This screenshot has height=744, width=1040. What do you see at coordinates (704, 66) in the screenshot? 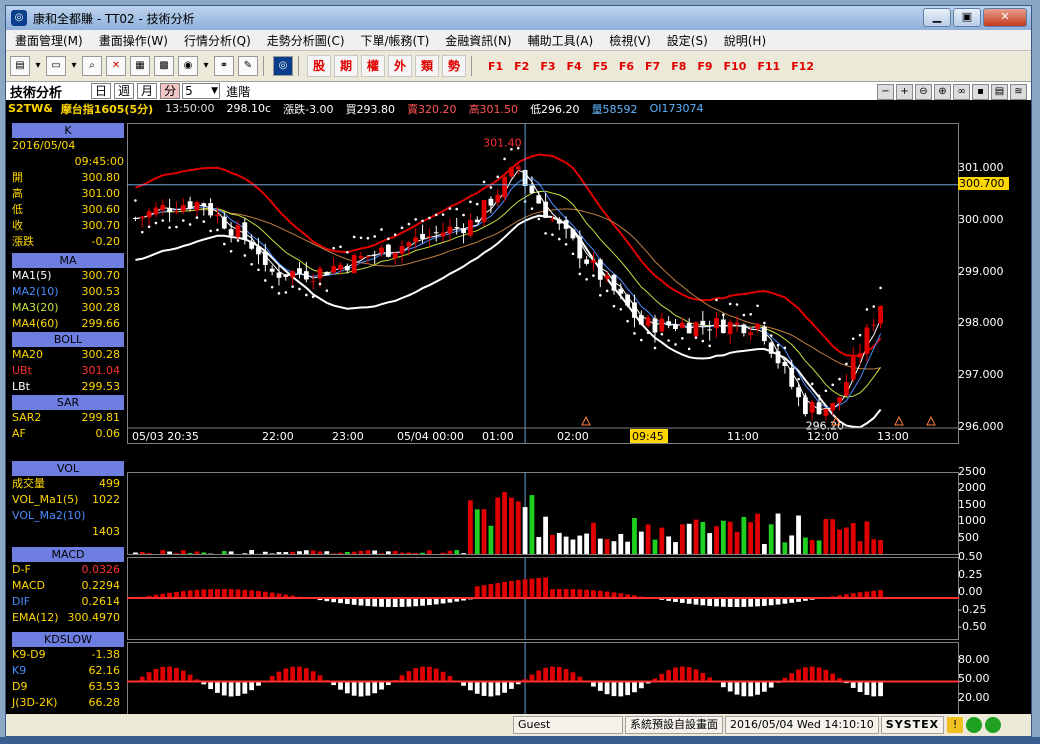
I see `fkey-f9: F9` at bounding box center [704, 66].